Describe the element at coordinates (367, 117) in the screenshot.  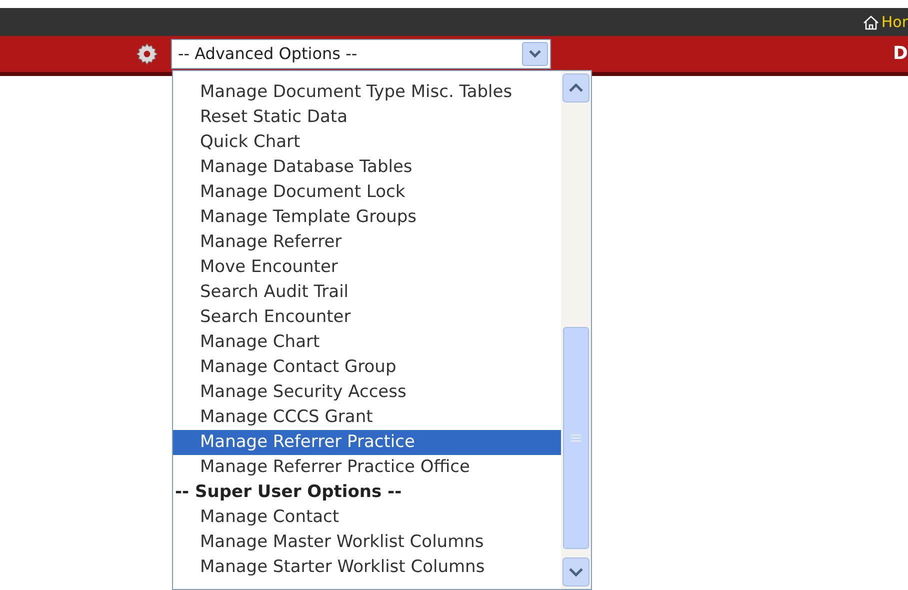
I see `dropdown-option: Reset Static Data` at that location.